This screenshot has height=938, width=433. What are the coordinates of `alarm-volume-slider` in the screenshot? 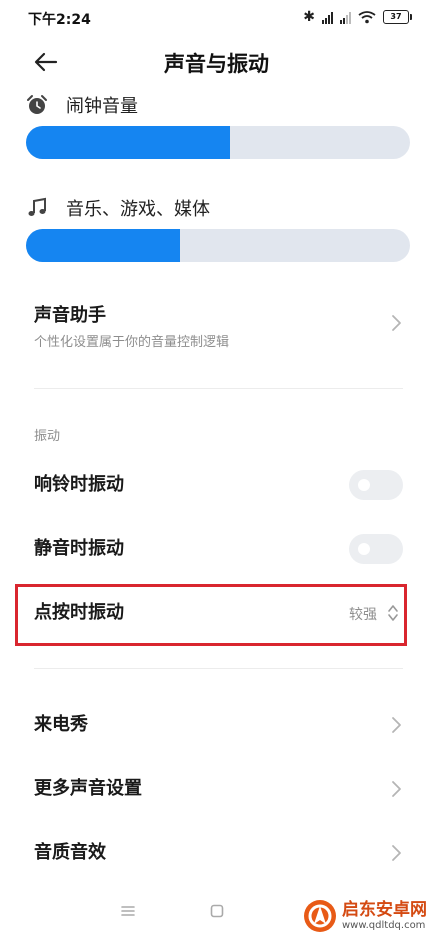 It's located at (218, 142).